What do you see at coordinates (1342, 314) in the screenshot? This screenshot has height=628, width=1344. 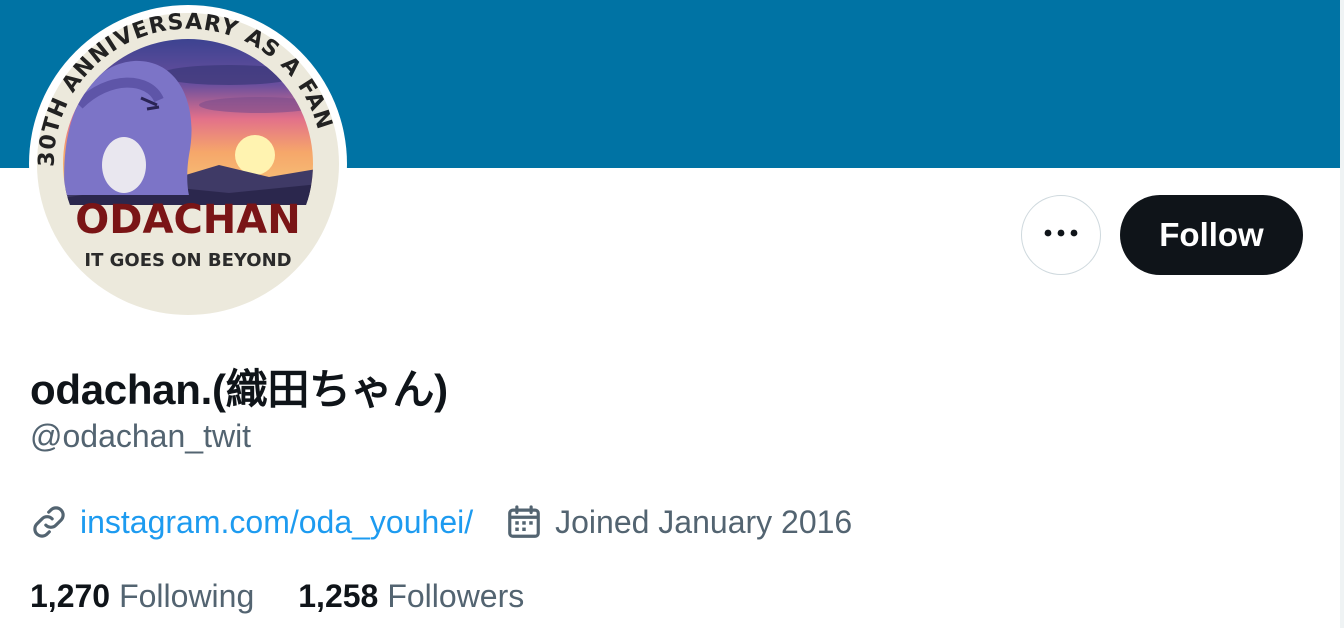 I see `column-border` at bounding box center [1342, 314].